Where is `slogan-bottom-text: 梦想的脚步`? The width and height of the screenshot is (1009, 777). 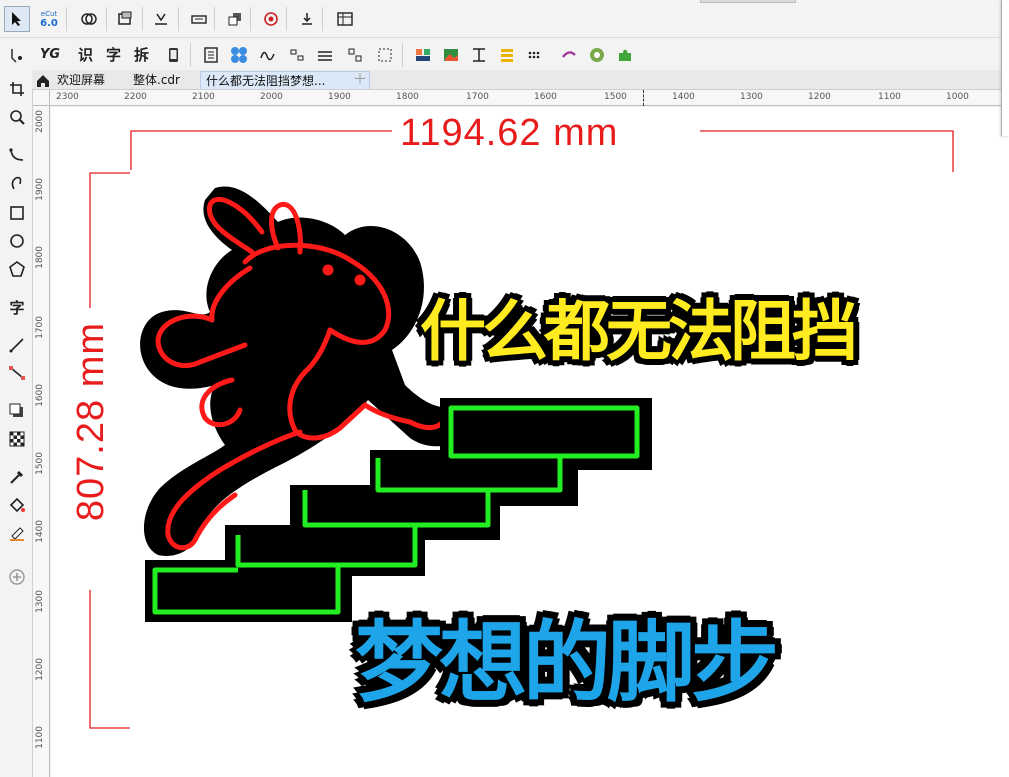 slogan-bottom-text: 梦想的脚步 is located at coordinates (567, 655).